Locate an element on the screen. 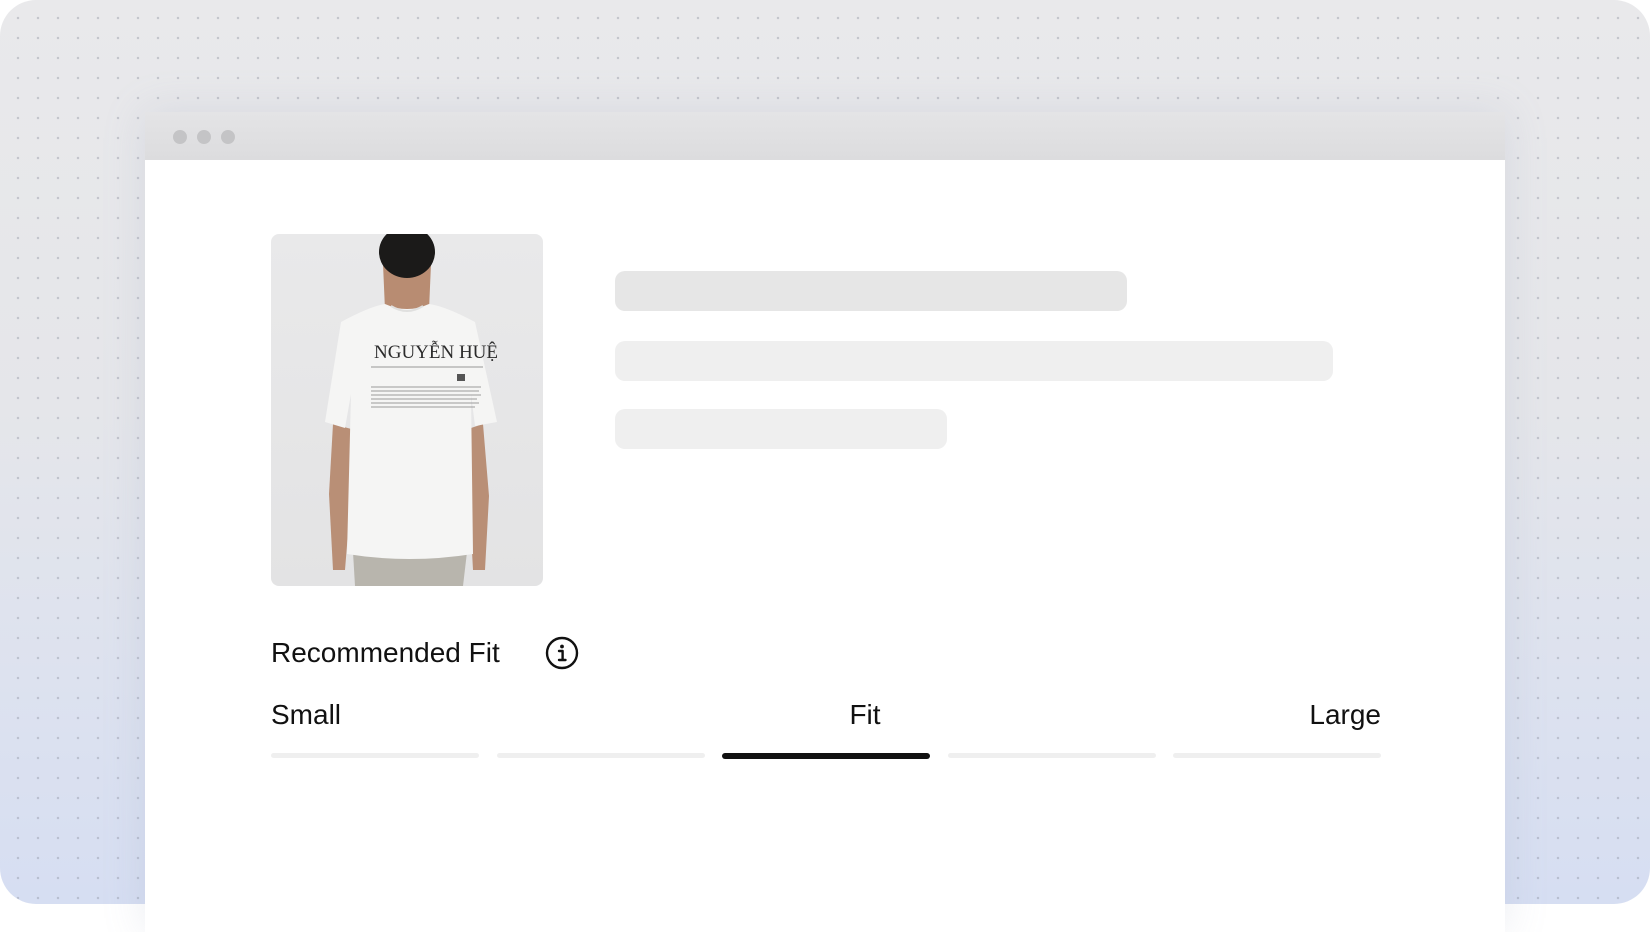 Image resolution: width=1650 pixels, height=932 pixels. skeleton-line-description is located at coordinates (974, 361).